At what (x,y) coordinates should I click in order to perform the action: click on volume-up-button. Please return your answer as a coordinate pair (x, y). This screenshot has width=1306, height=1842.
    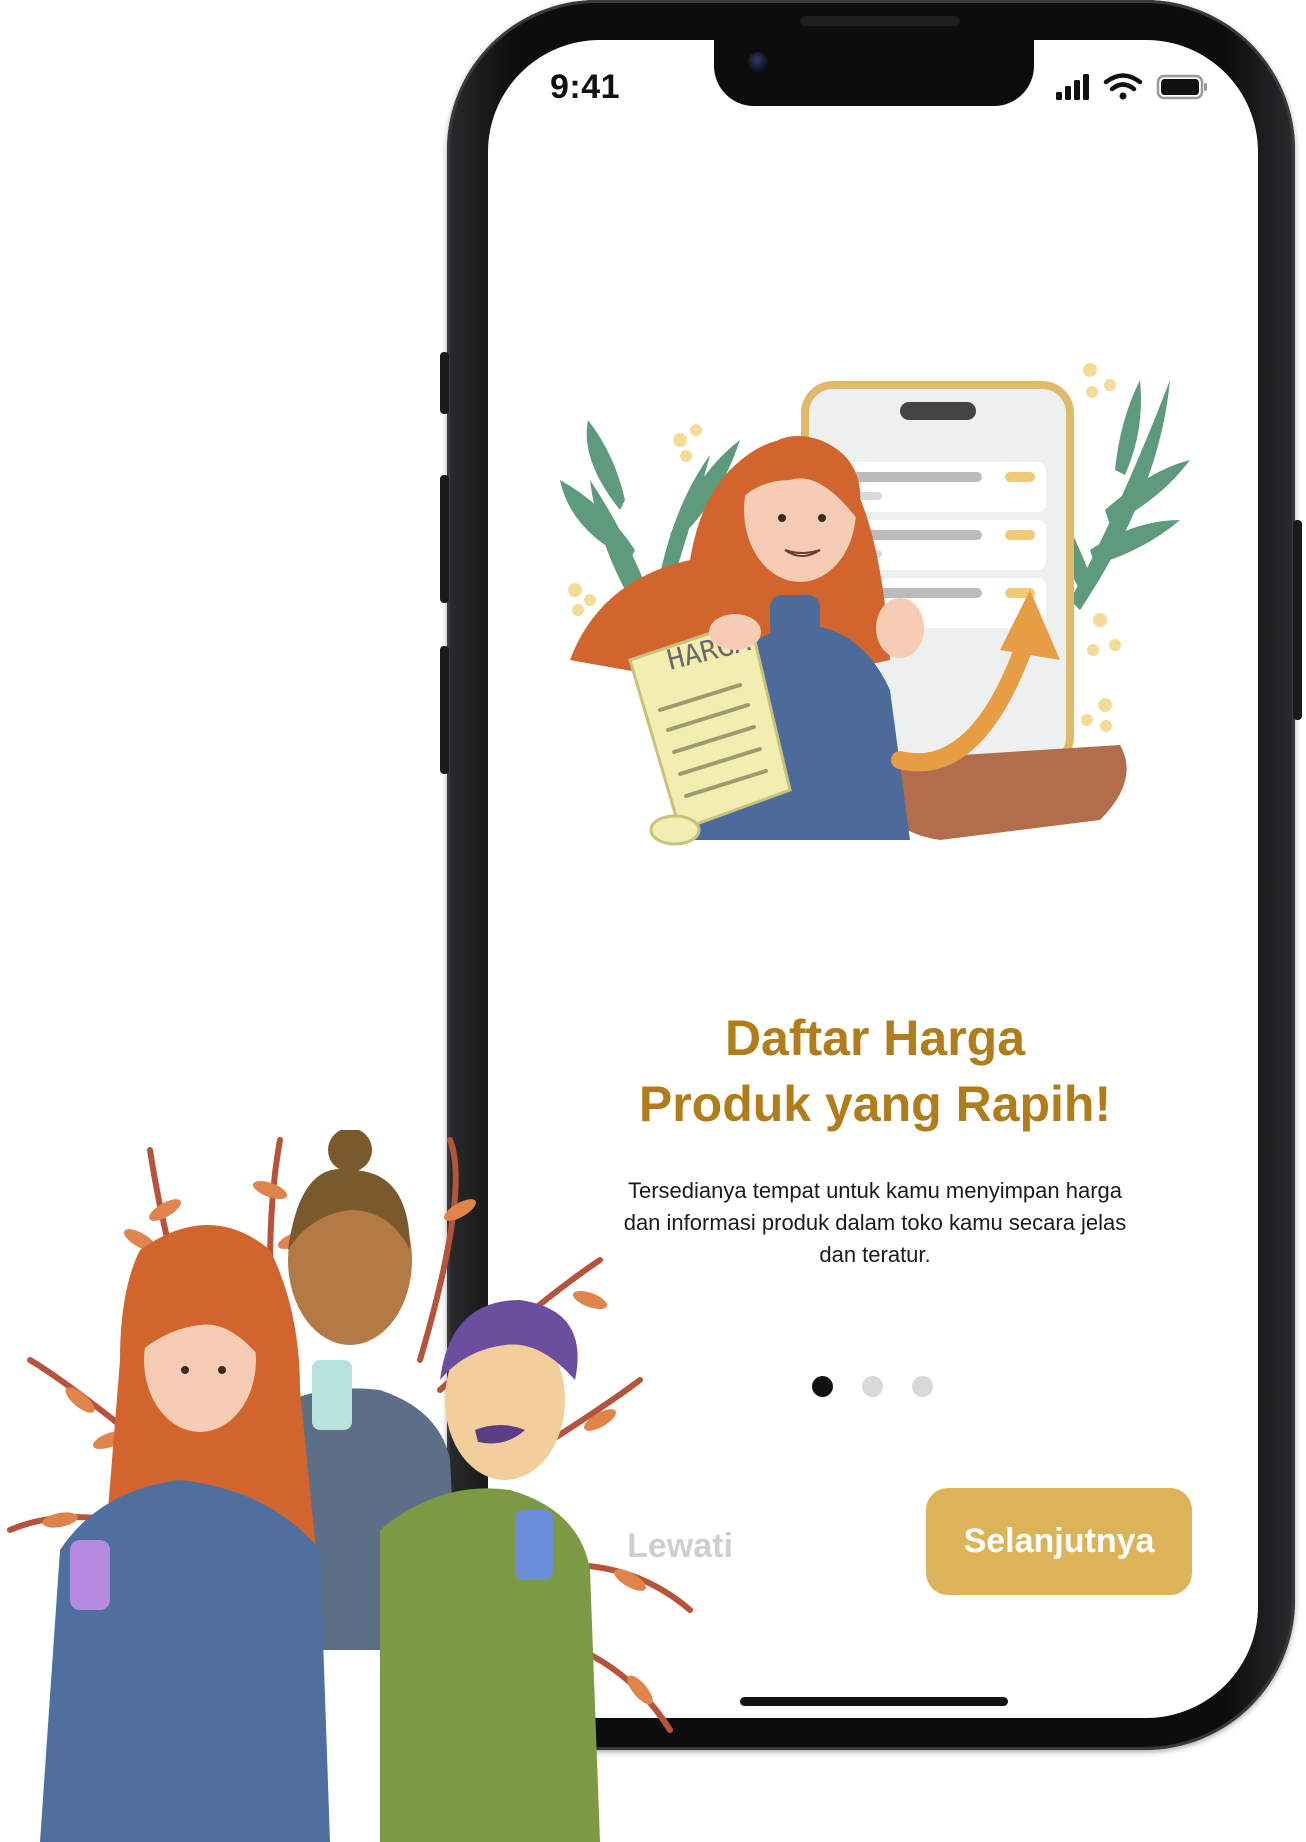
    Looking at the image, I should click on (444, 539).